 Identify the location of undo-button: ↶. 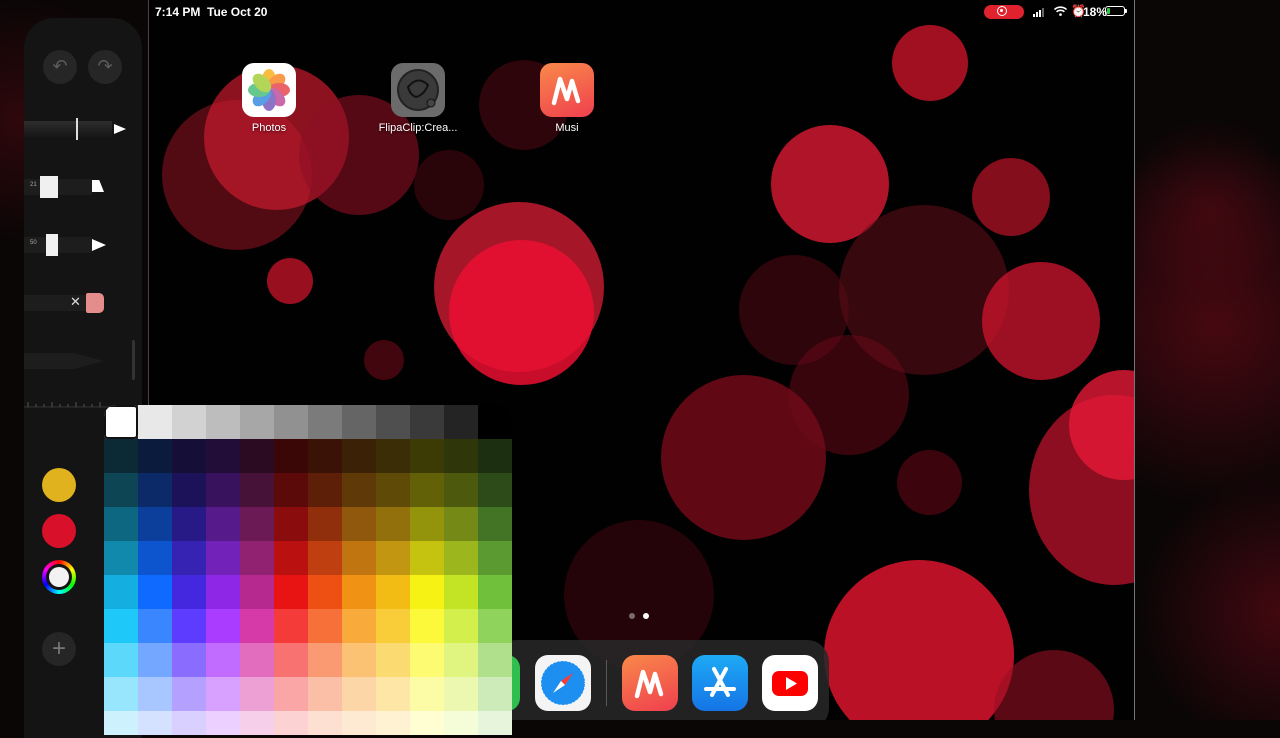
(60, 67).